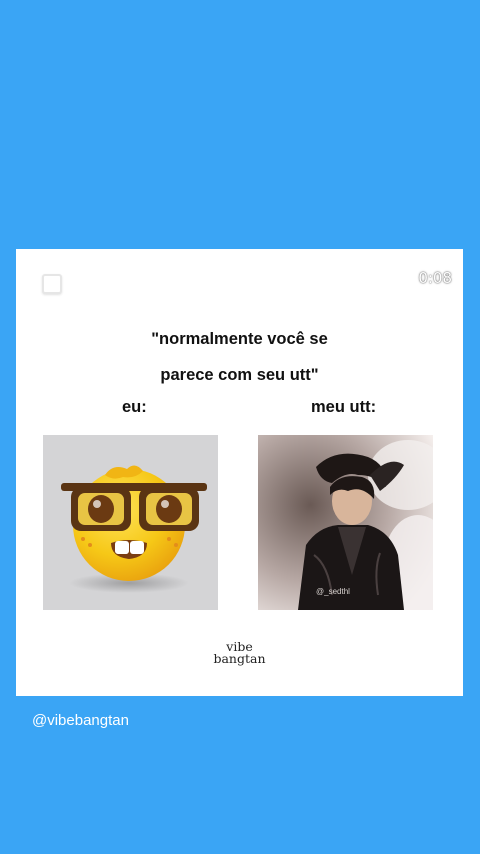 The height and width of the screenshot is (854, 480). Describe the element at coordinates (239, 339) in the screenshot. I see `quote-line-1: "normalmente você se` at that location.